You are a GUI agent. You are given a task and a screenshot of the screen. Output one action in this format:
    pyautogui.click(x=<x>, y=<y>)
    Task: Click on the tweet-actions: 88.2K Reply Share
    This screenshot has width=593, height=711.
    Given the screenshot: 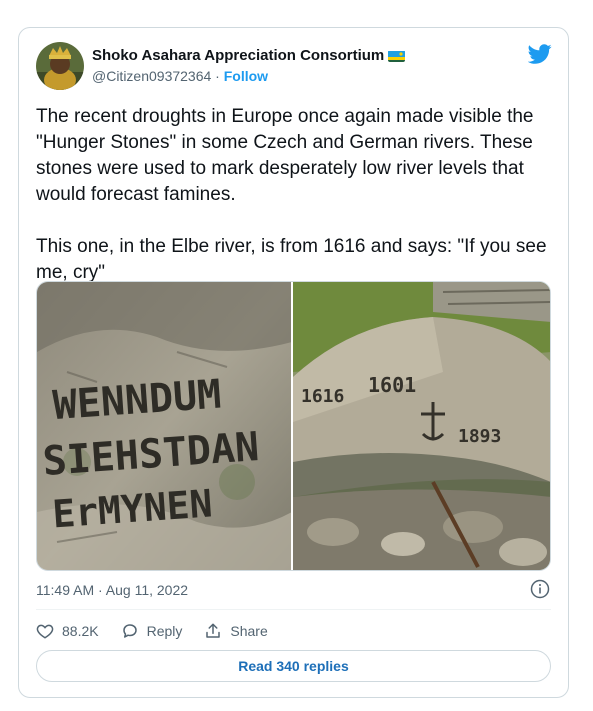 What is the action you would take?
    pyautogui.click(x=163, y=631)
    